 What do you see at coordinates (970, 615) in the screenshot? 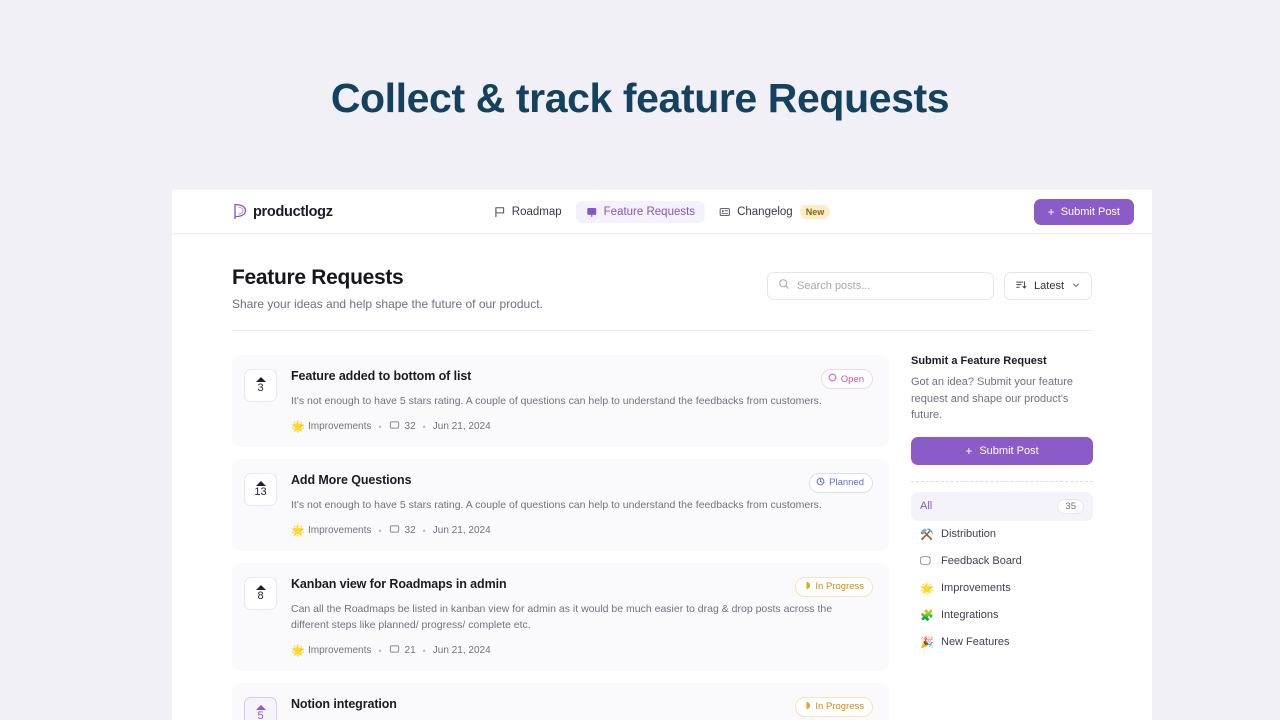
I see `category-label: Integrations` at bounding box center [970, 615].